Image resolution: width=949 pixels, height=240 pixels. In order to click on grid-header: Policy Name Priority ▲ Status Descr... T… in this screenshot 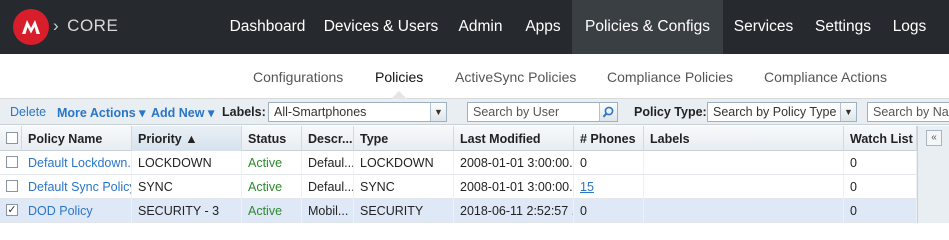, I will do `click(458, 138)`.